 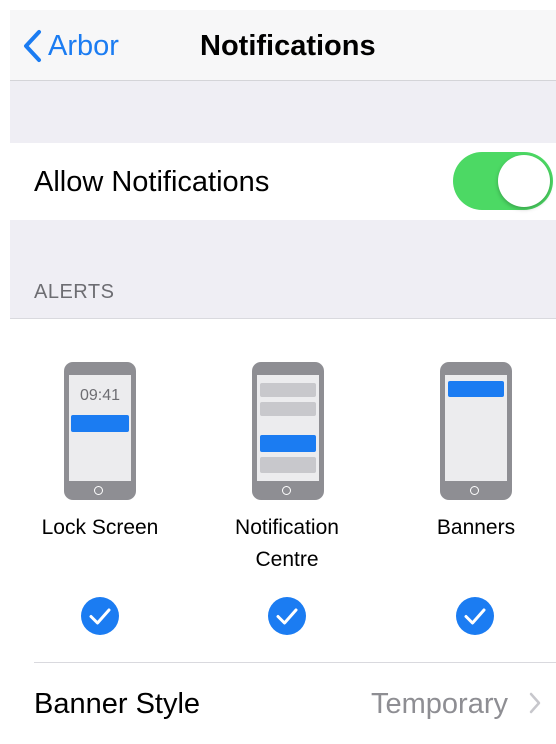 What do you see at coordinates (152, 182) in the screenshot?
I see `allow-notifications-label: Allow Notifications` at bounding box center [152, 182].